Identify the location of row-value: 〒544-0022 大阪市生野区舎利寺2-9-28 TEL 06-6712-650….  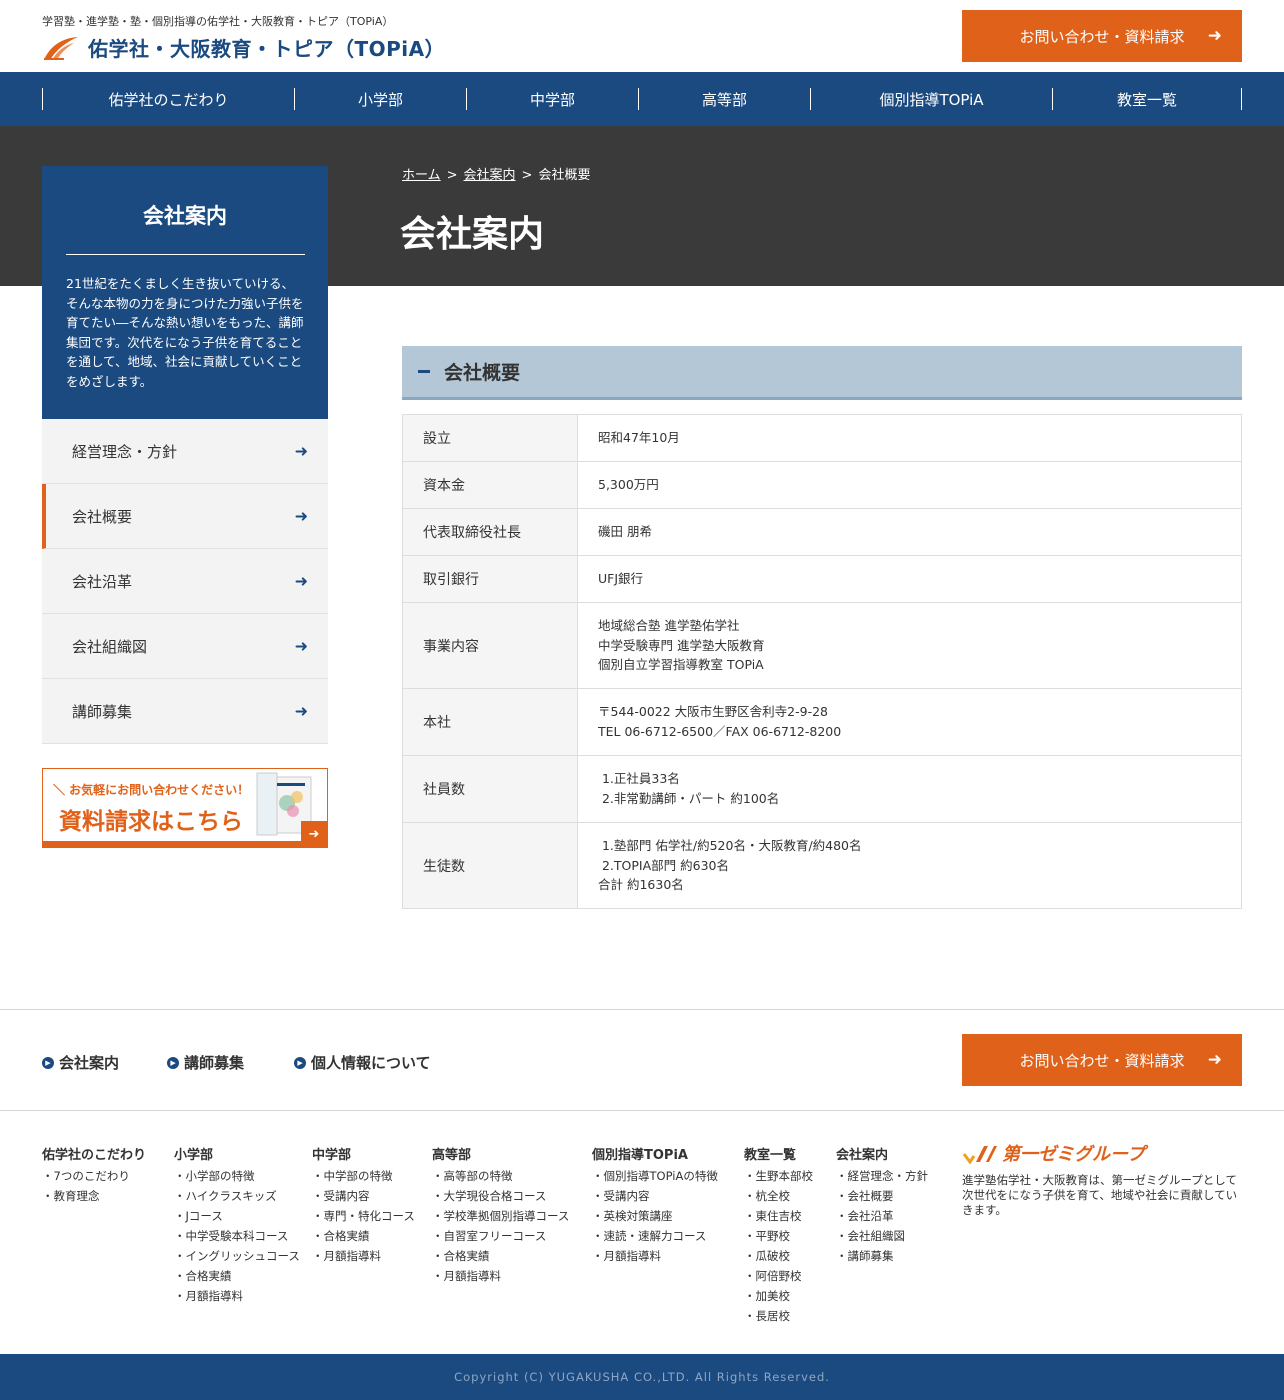
(909, 722).